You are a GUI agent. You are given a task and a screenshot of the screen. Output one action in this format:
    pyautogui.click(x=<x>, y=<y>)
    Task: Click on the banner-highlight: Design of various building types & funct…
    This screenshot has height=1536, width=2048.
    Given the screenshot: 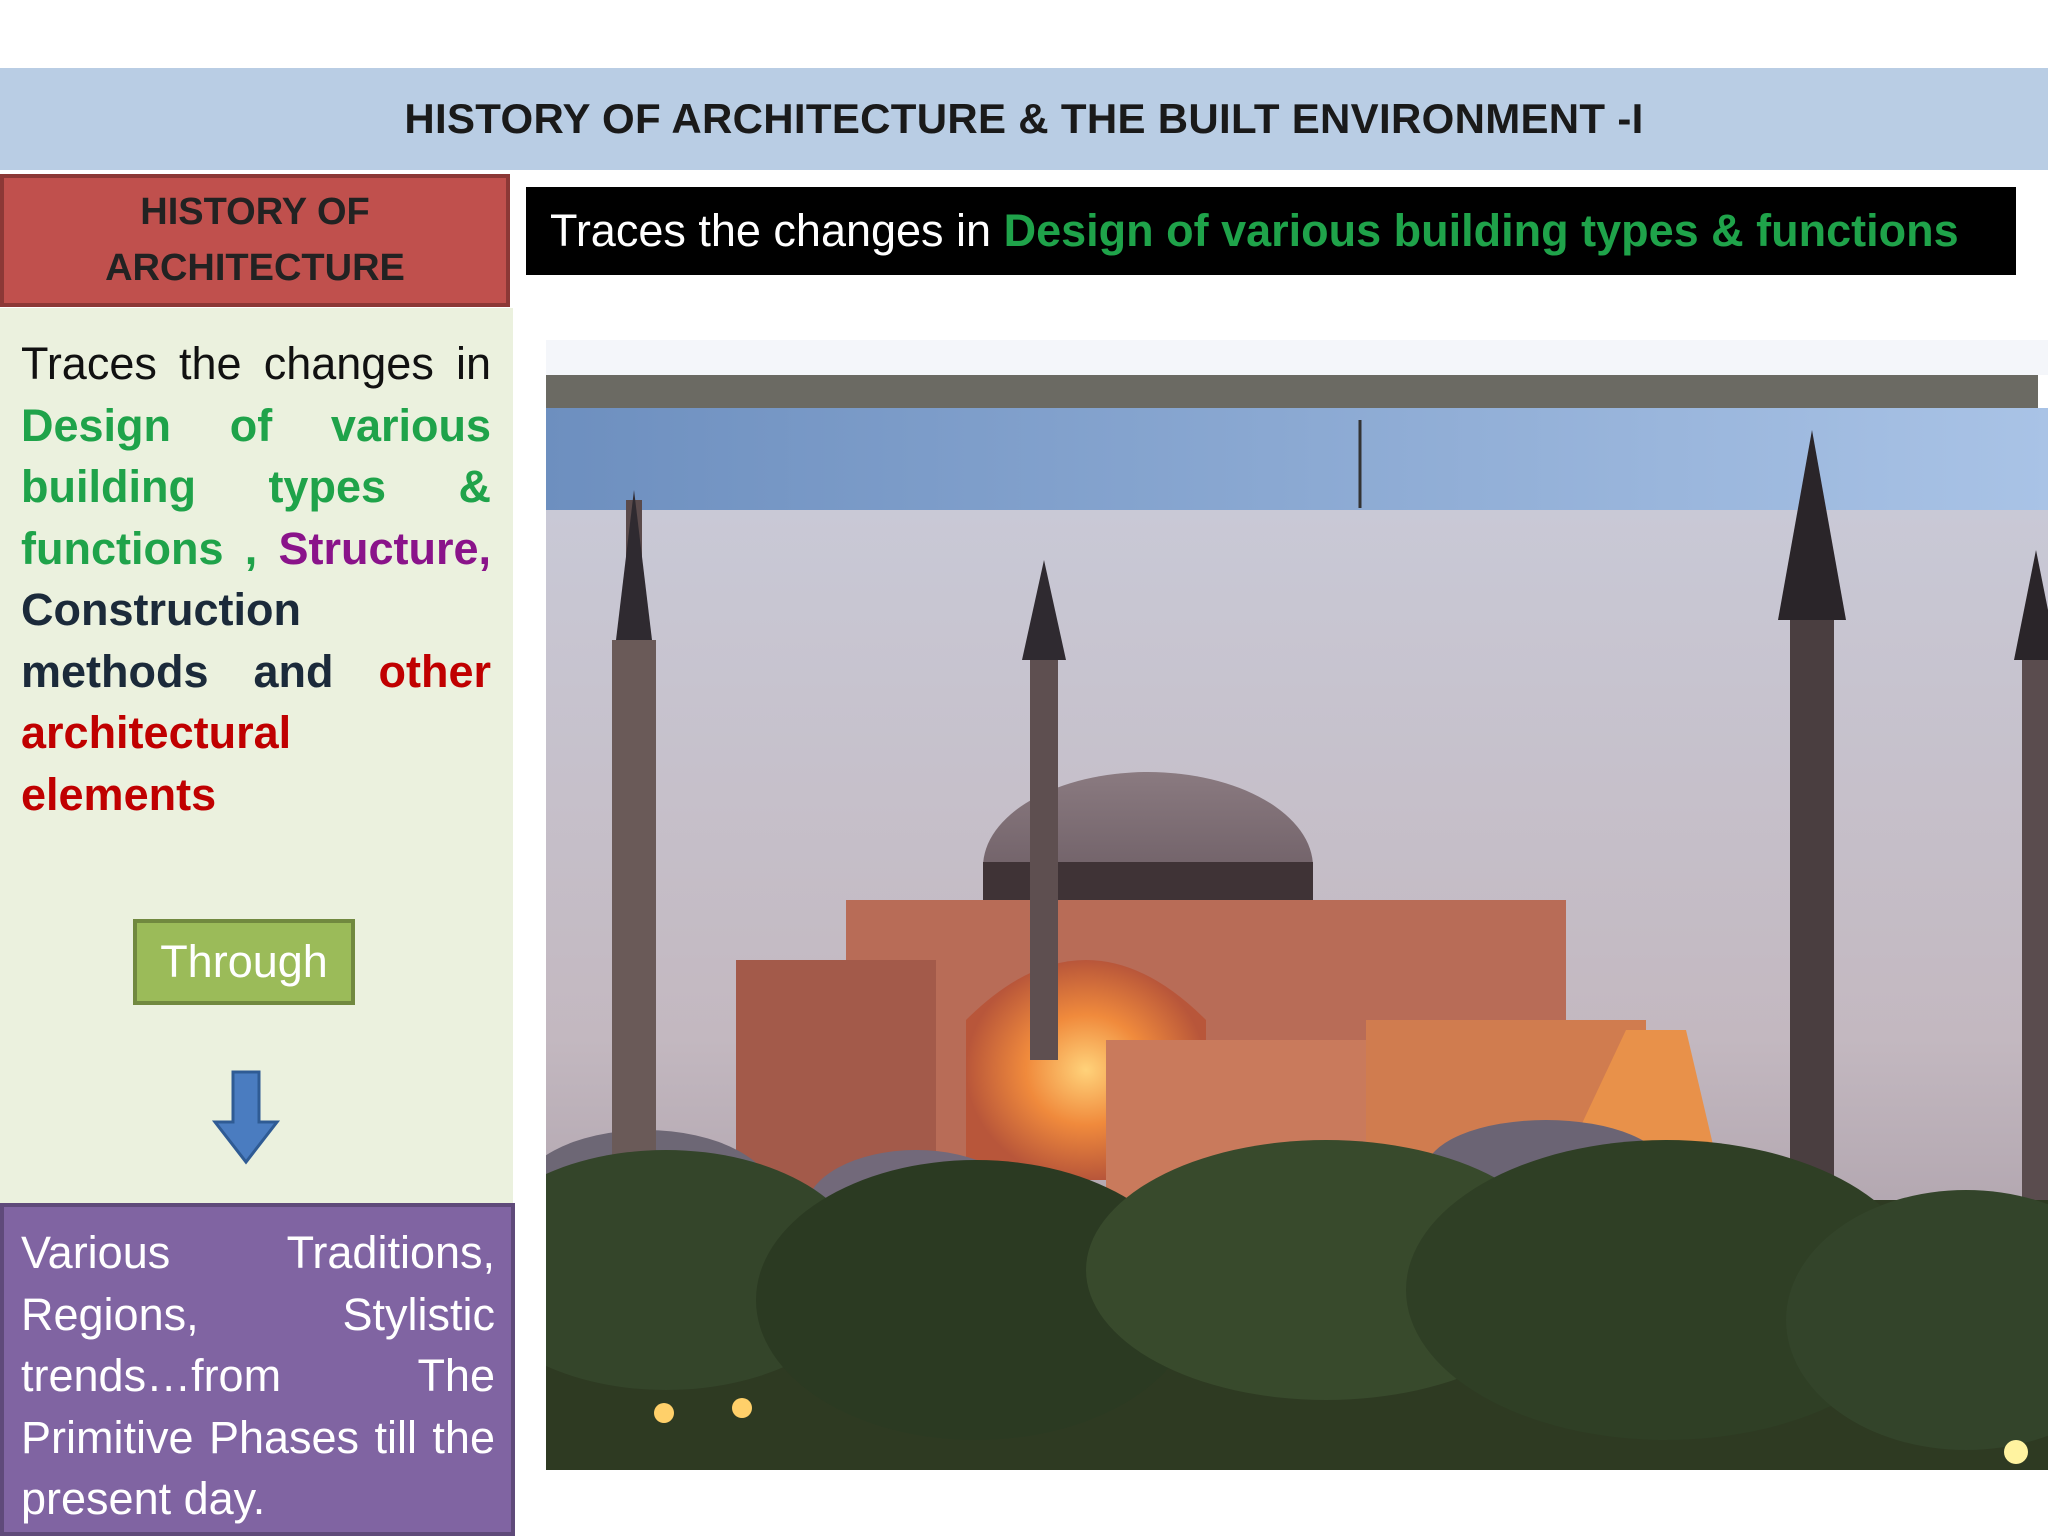 What is the action you would take?
    pyautogui.click(x=1481, y=230)
    